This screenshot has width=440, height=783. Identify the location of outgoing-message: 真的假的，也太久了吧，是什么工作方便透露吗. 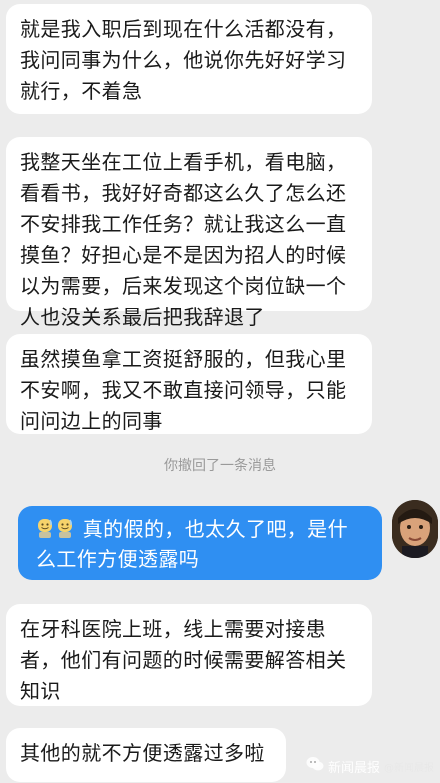
(200, 543).